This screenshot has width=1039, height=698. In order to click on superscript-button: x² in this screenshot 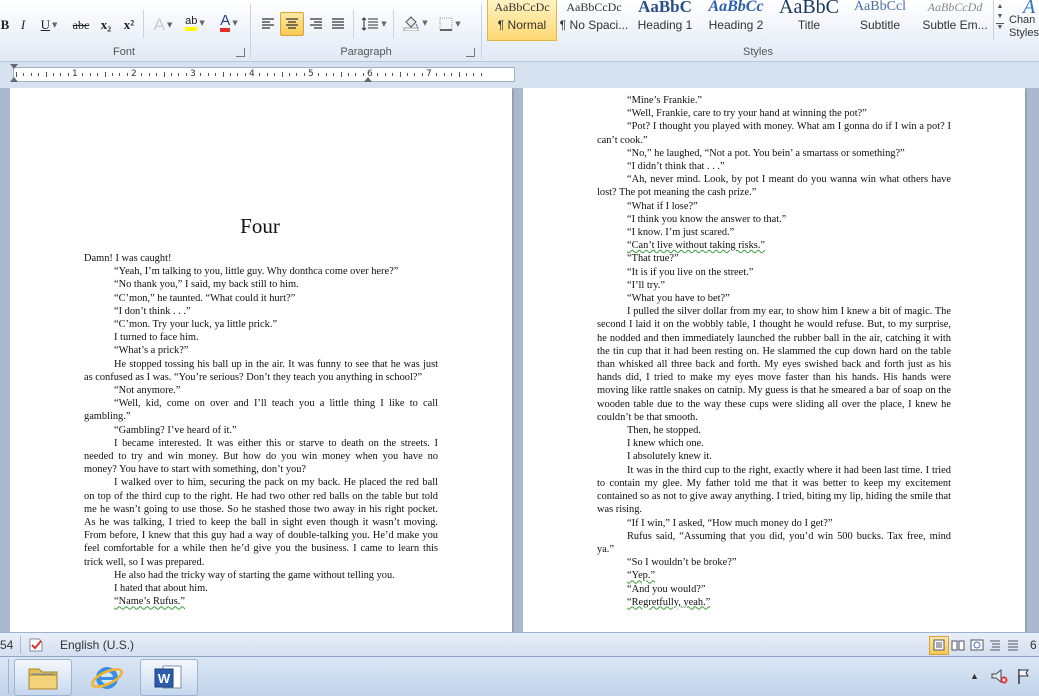, I will do `click(129, 25)`.